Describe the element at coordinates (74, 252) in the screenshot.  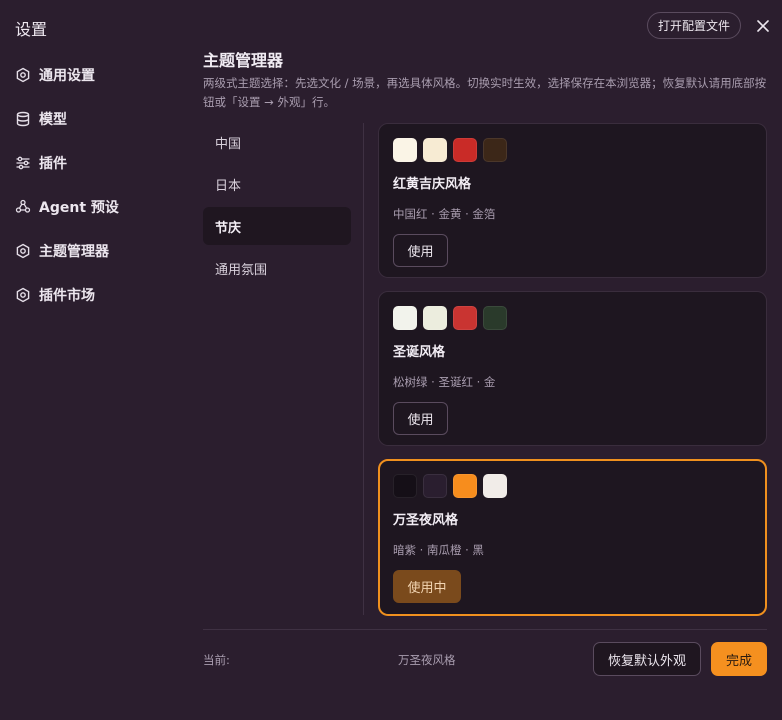
I see `sidebar-item-label: 主题管理器` at that location.